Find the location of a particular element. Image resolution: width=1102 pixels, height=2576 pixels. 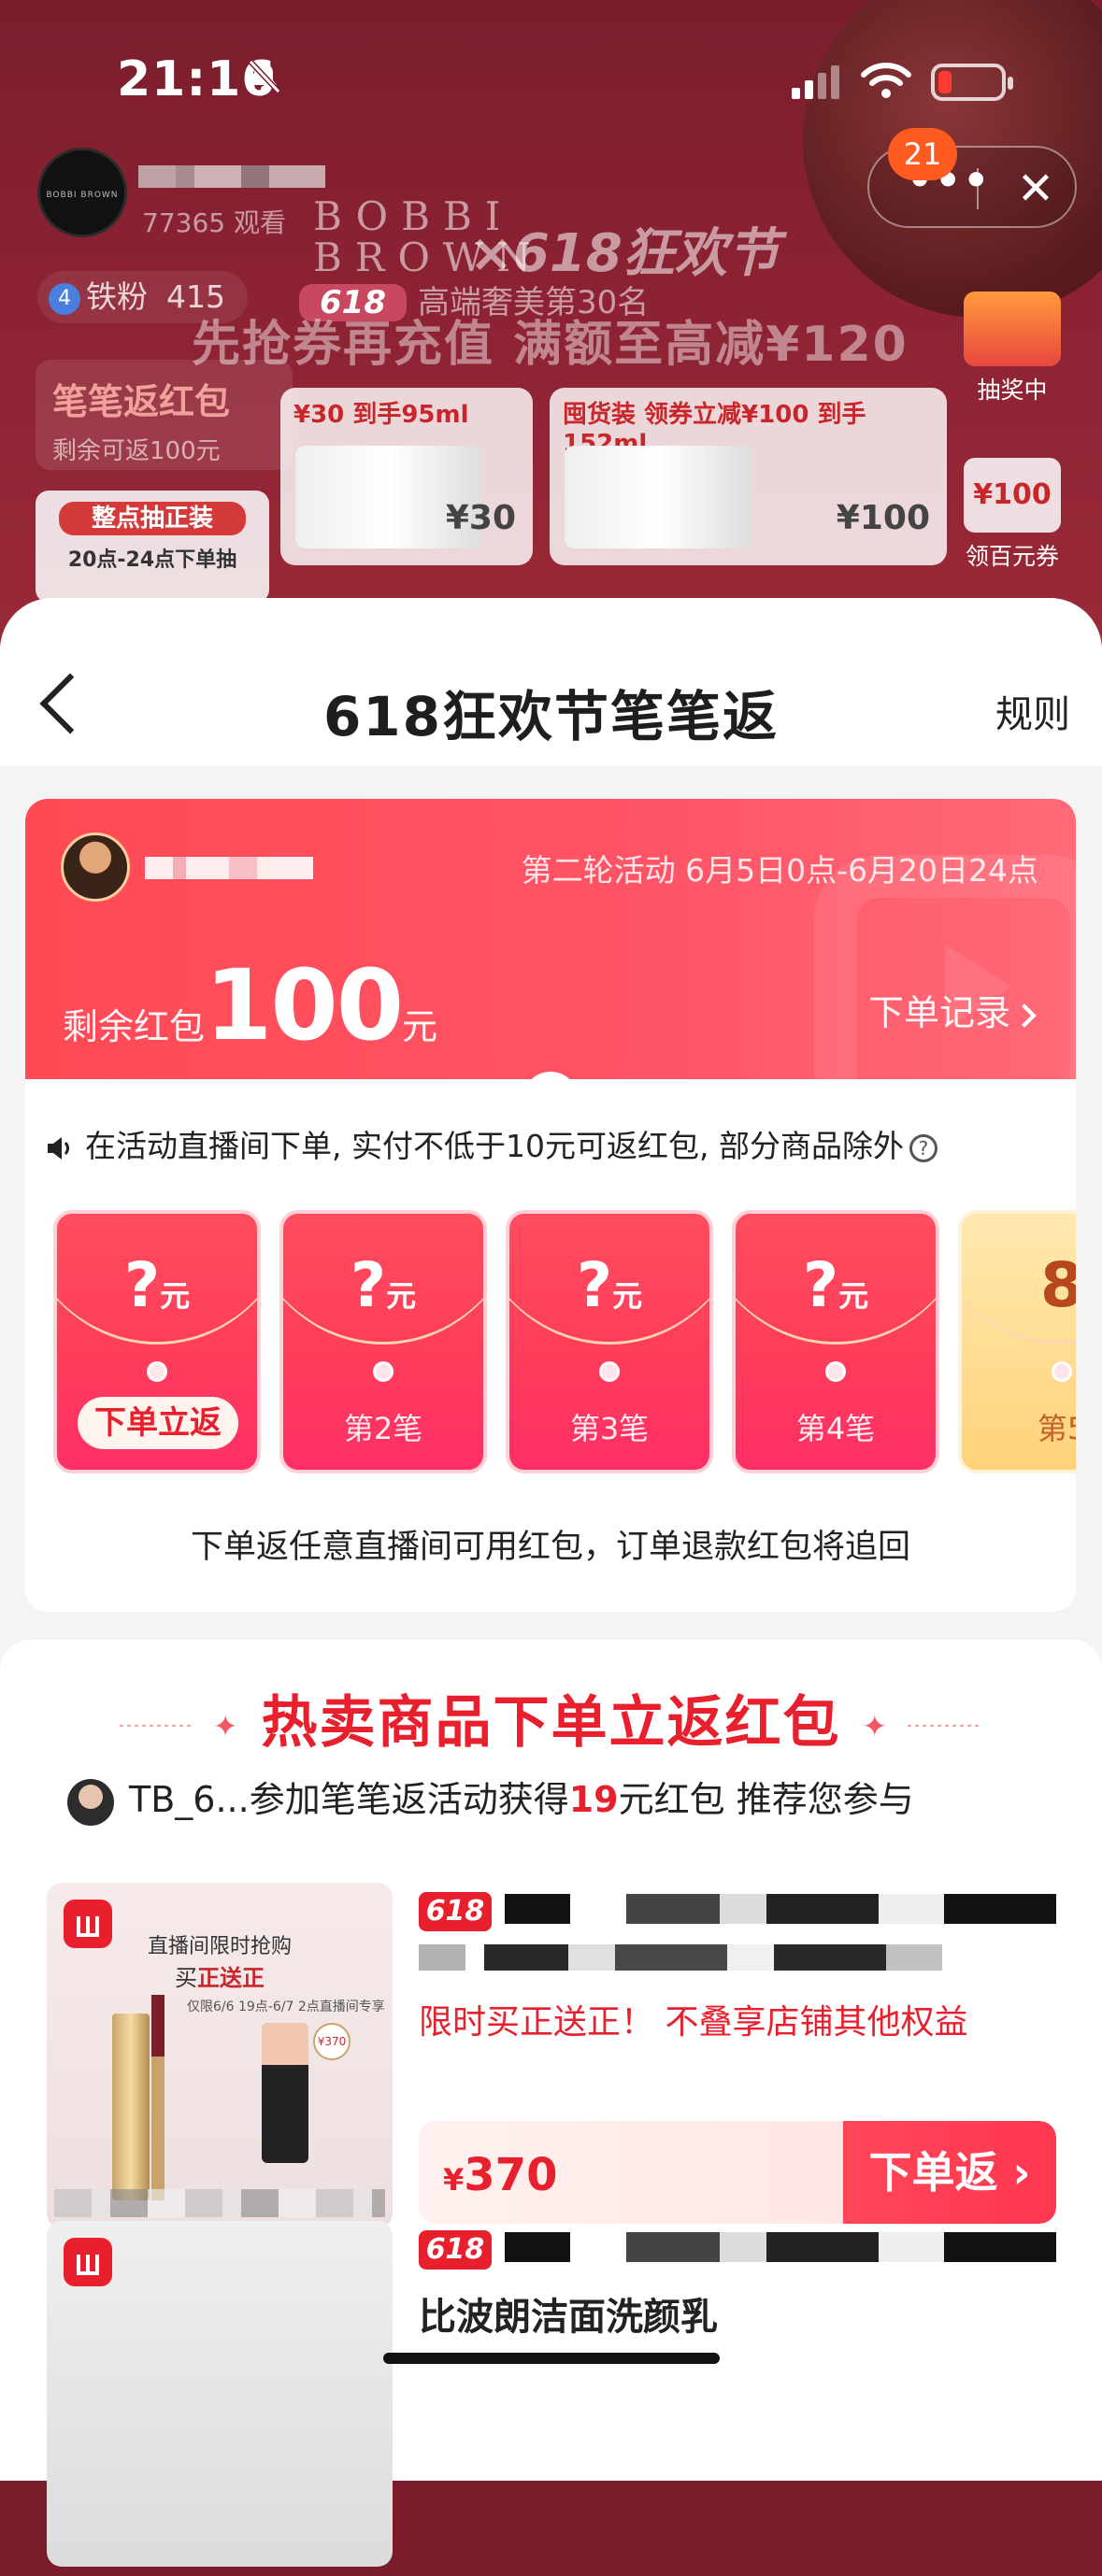

hot-products-title: ✦ 热卖商品下单立返红包 ✦ is located at coordinates (551, 1718).